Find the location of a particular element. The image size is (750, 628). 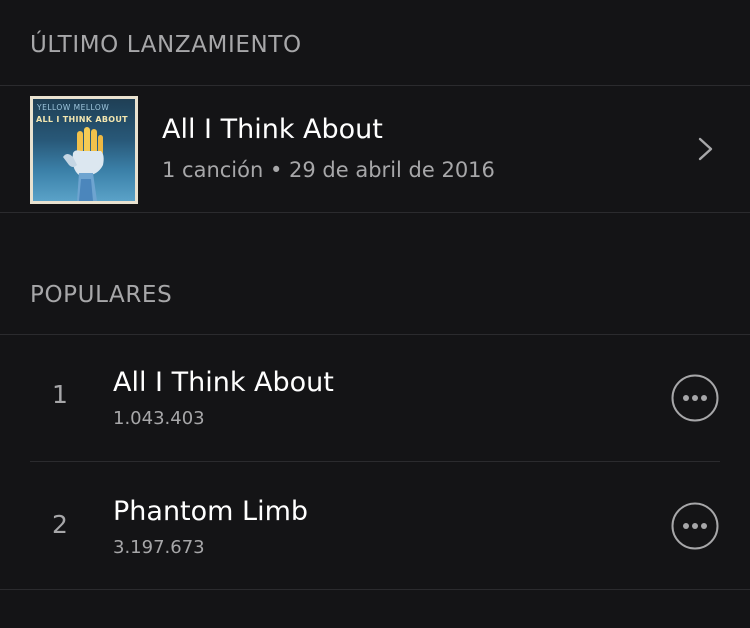

latest-release-header: ÚLTIMO LANZAMIENTO is located at coordinates (166, 45).